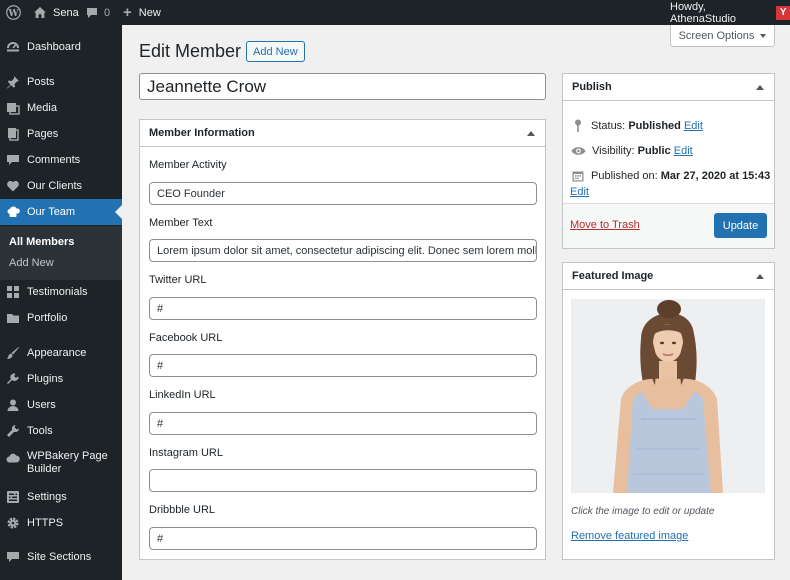  What do you see at coordinates (395, 12) in the screenshot?
I see `admin-bar: W Sena 0 + New Howdy, AthenaStudio Y` at bounding box center [395, 12].